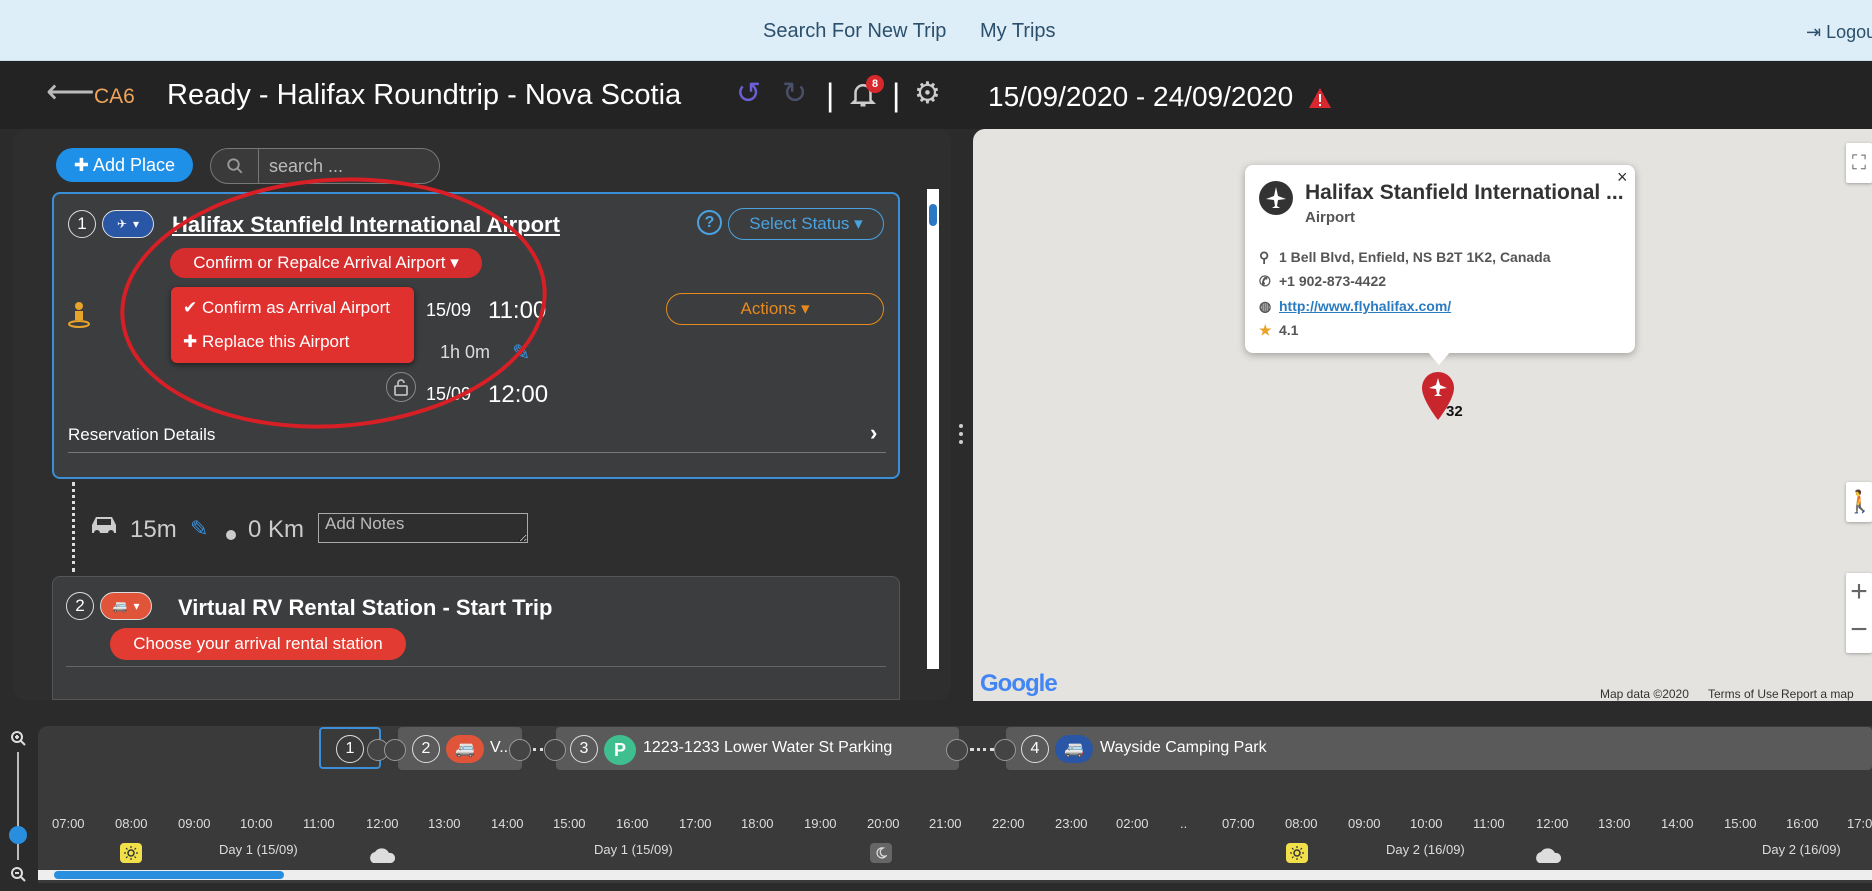 This screenshot has width=1872, height=891. I want to click on departure-time: 12:00, so click(518, 395).